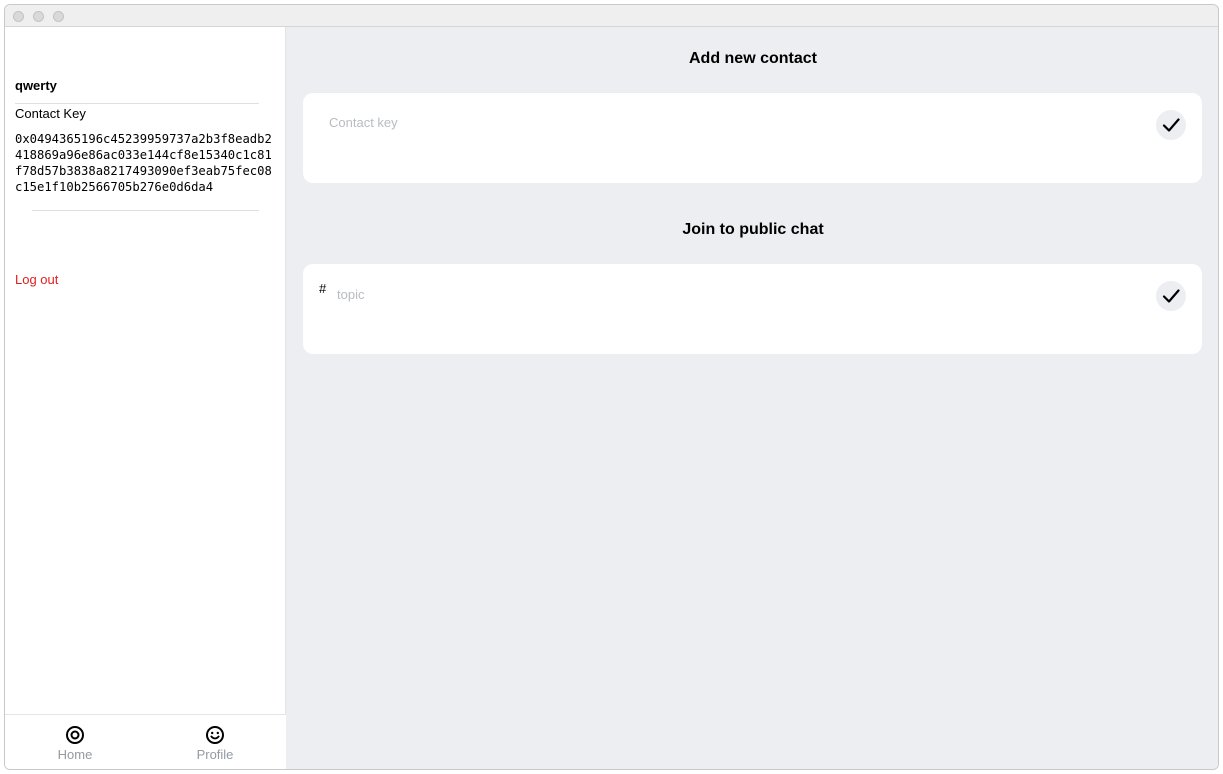 Image resolution: width=1223 pixels, height=774 pixels. What do you see at coordinates (50, 113) in the screenshot?
I see `contact-key-label: Contact Key` at bounding box center [50, 113].